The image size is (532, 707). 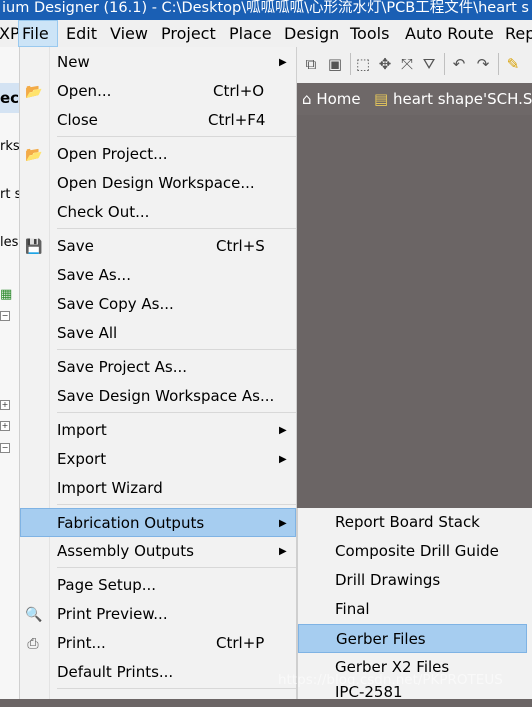 What do you see at coordinates (250, 33) in the screenshot?
I see `menu-place: Place` at bounding box center [250, 33].